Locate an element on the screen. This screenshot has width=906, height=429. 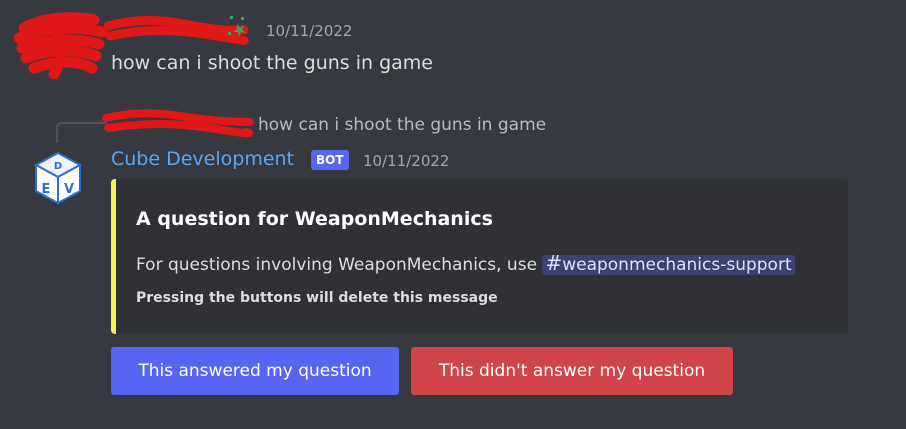
bot-author-name: Cube Development is located at coordinates (202, 159).